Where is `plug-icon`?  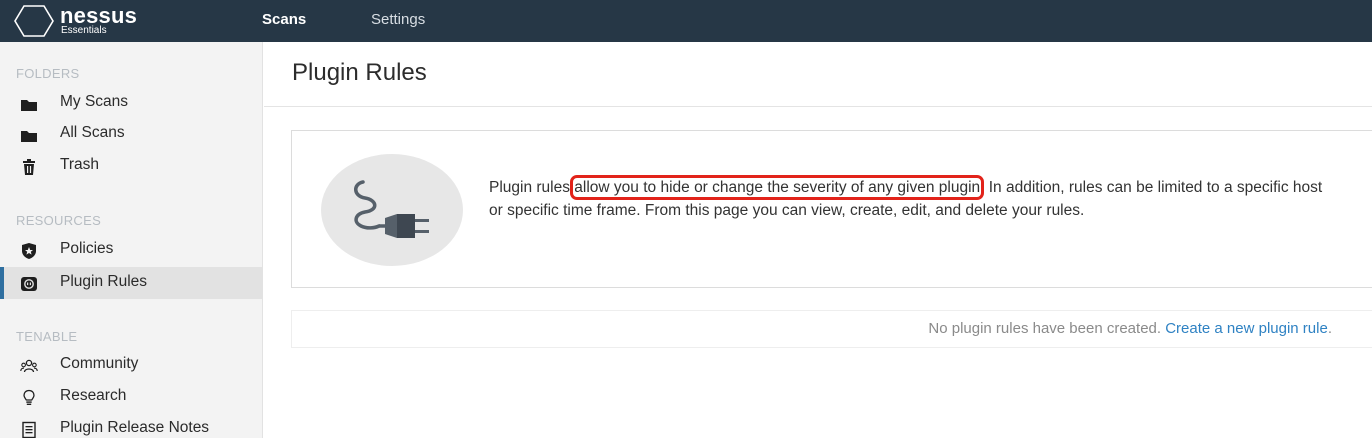
plug-icon is located at coordinates (391, 209).